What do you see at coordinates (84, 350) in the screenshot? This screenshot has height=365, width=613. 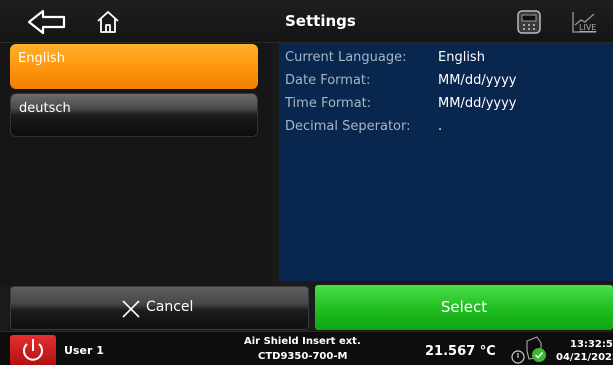 I see `user-name: User 1` at bounding box center [84, 350].